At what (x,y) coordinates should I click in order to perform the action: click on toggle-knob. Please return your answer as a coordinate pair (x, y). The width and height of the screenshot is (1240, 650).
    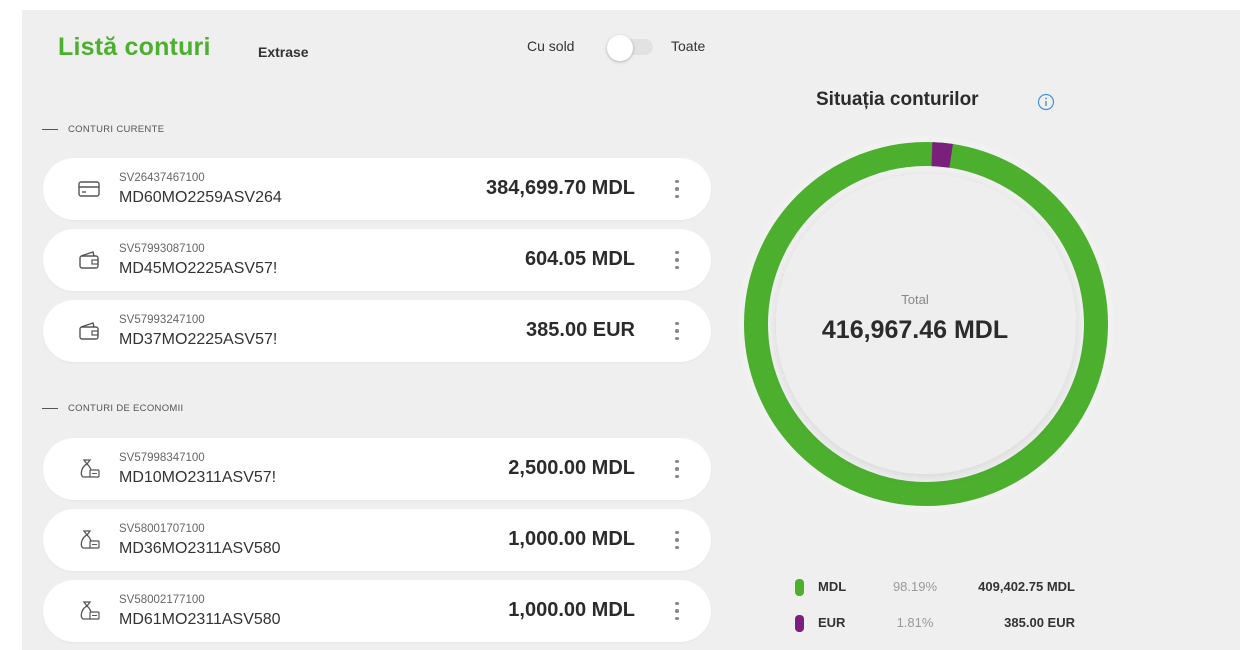
    Looking at the image, I should click on (620, 48).